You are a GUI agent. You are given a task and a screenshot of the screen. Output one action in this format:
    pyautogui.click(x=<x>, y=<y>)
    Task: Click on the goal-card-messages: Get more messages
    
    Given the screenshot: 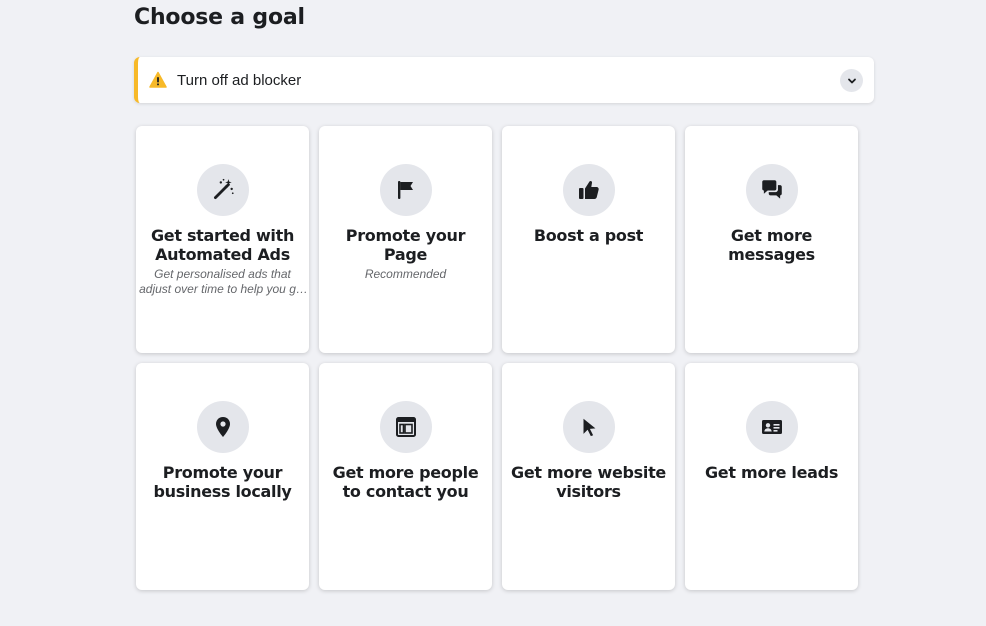 What is the action you would take?
    pyautogui.click(x=771, y=239)
    